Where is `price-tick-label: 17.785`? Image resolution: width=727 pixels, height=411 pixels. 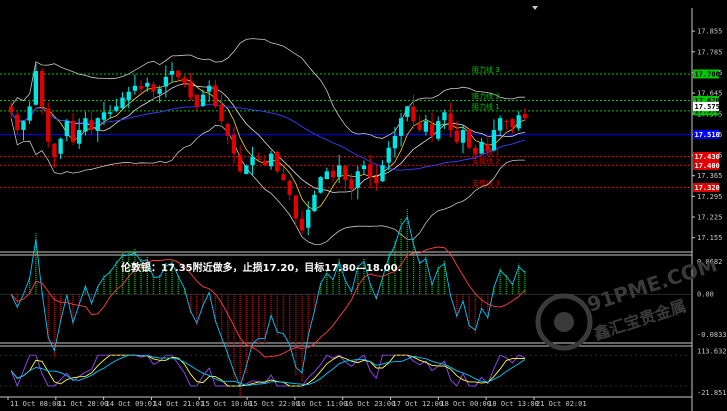 price-tick-label: 17.785 is located at coordinates (709, 52).